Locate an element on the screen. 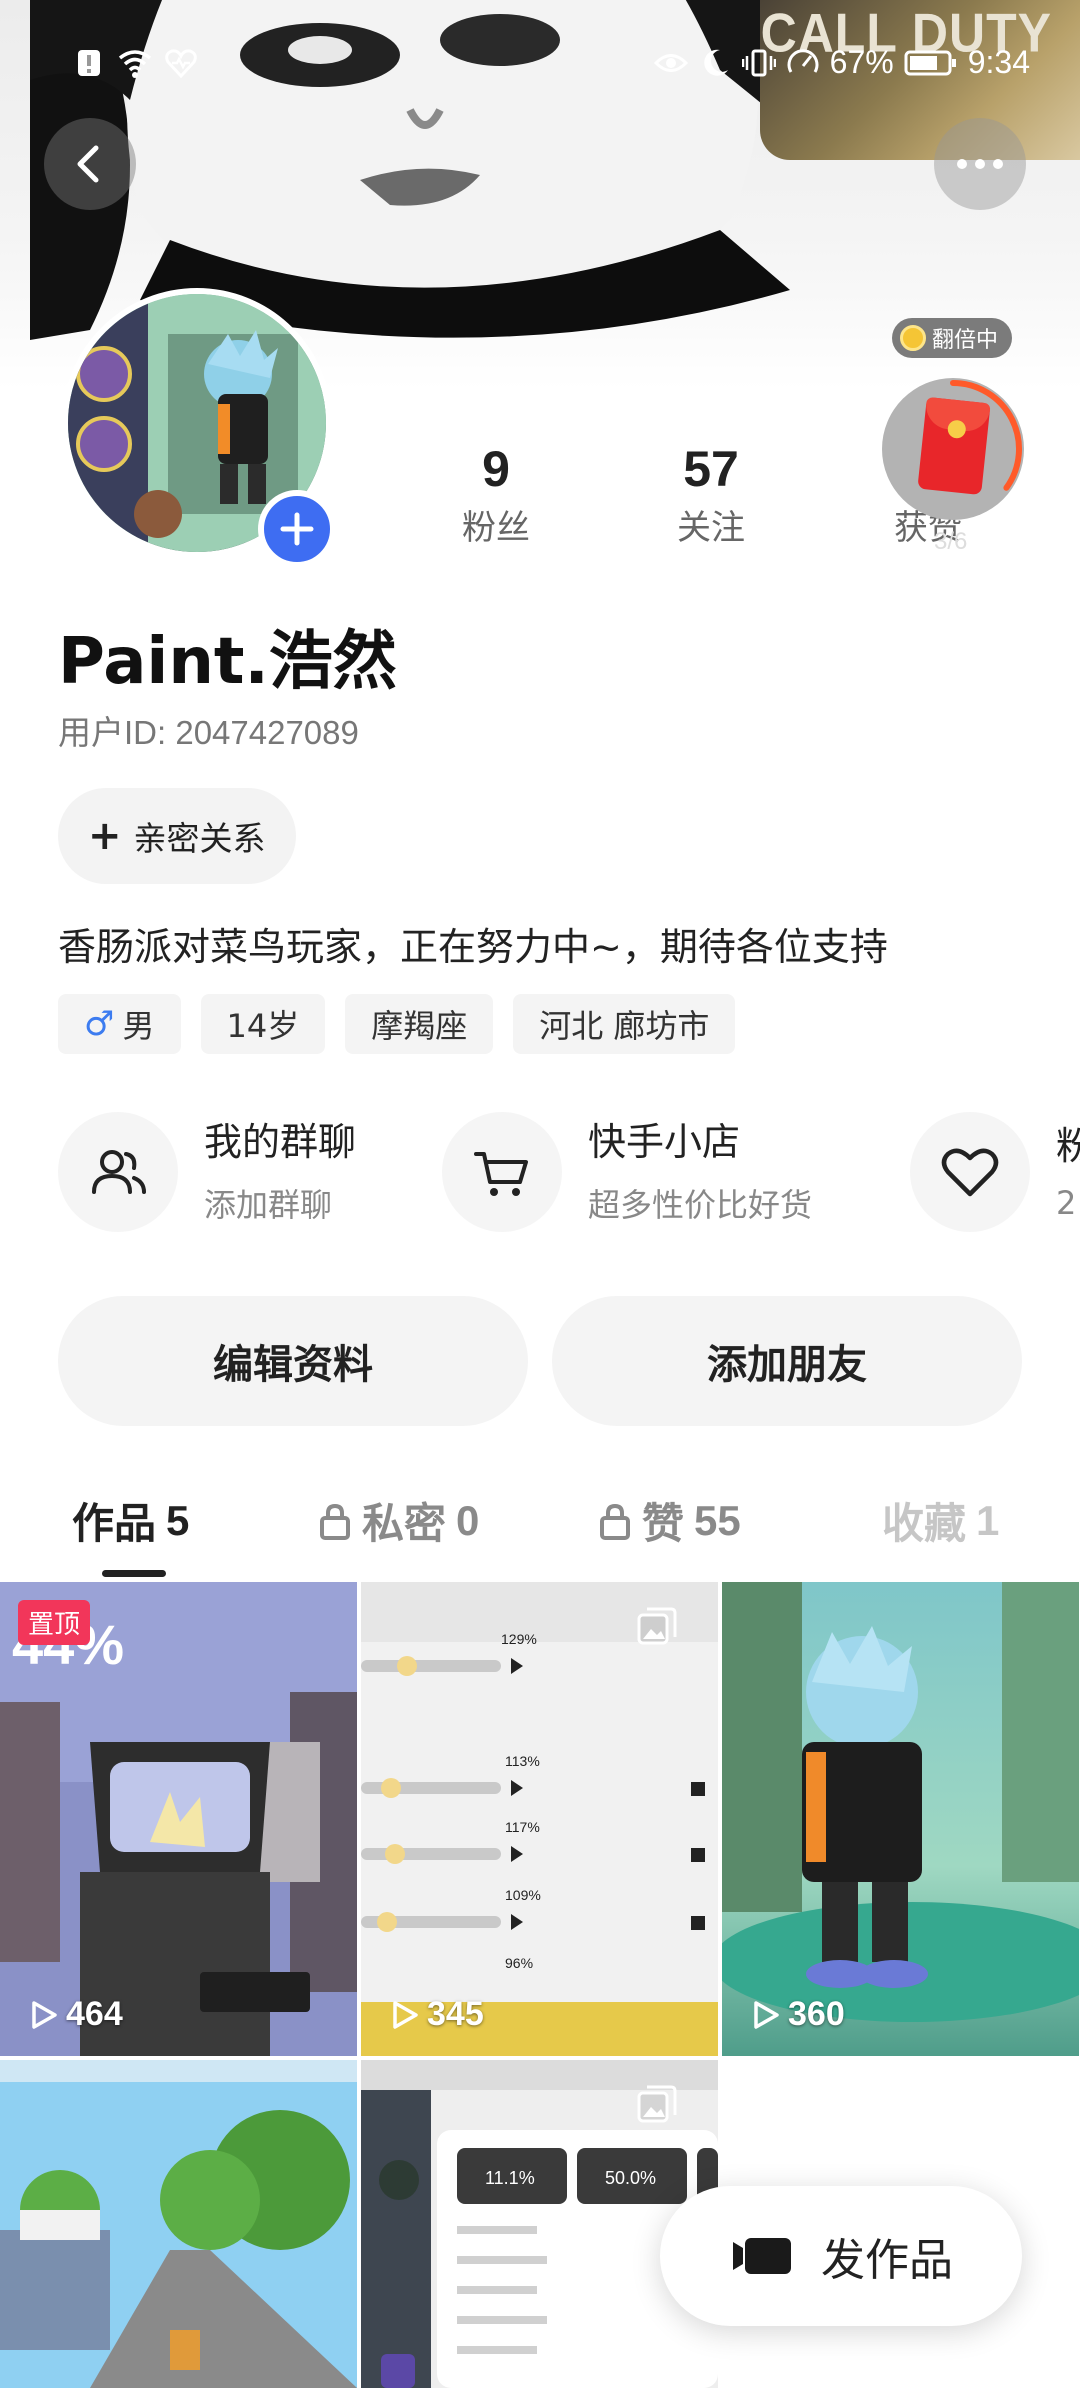  moon-icon is located at coordinates (715, 62).